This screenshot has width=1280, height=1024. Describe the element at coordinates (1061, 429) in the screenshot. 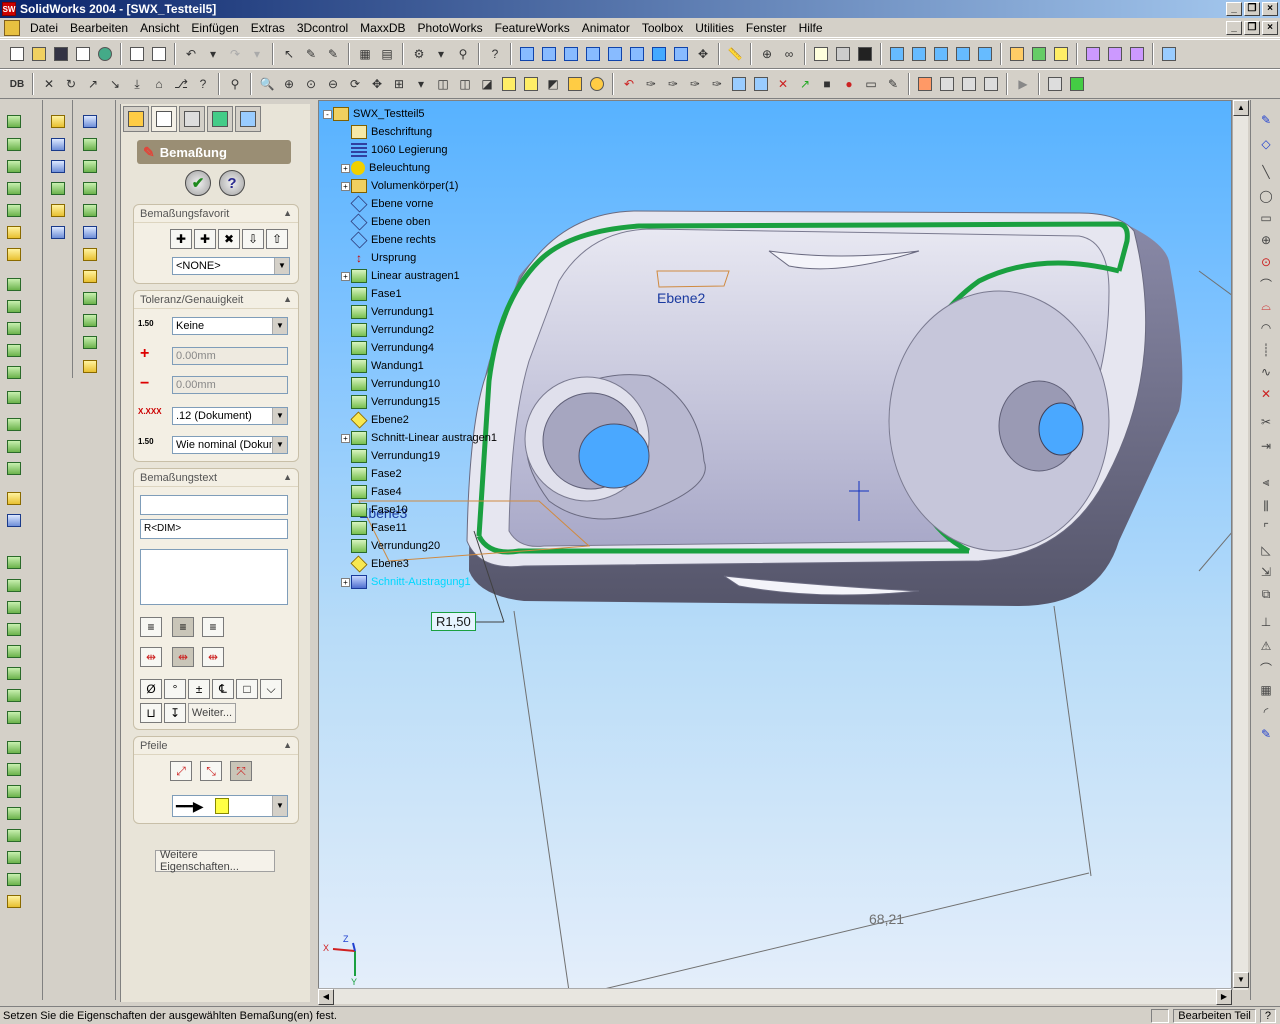

I see `large-boss-hole` at that location.